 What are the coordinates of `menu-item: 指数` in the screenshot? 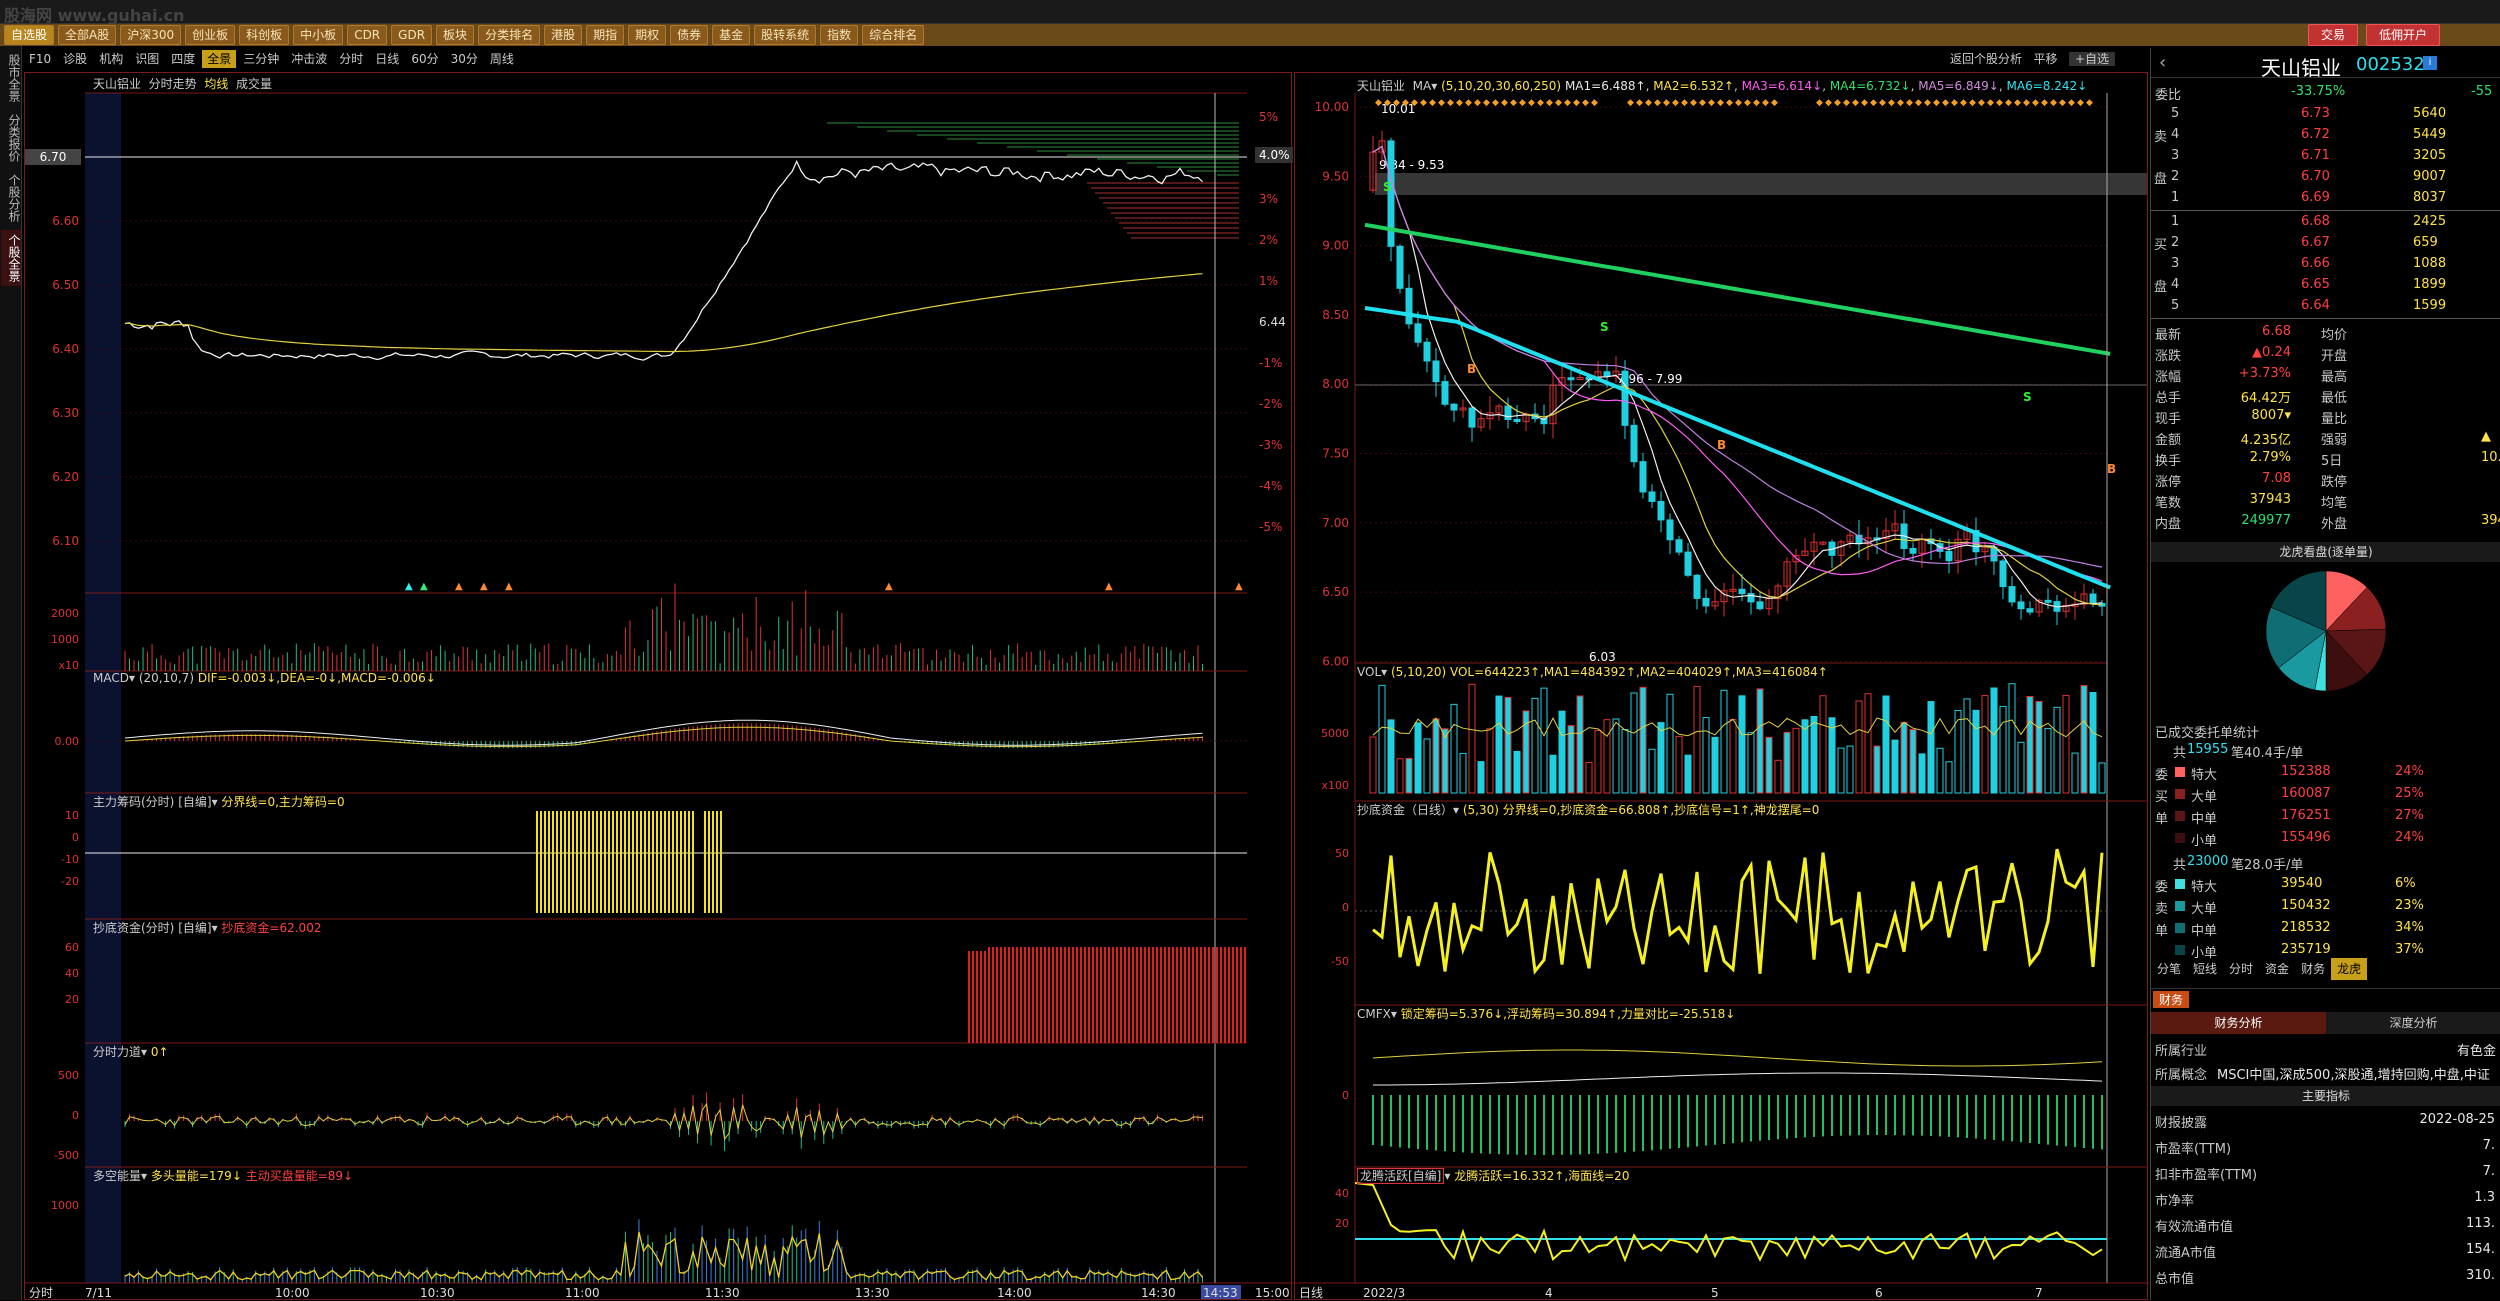 It's located at (839, 35).